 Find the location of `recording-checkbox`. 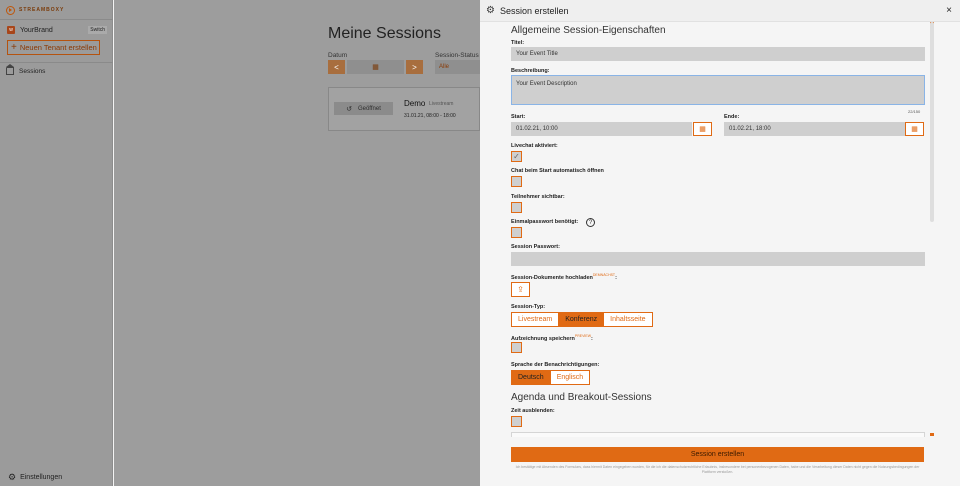

recording-checkbox is located at coordinates (516, 347).